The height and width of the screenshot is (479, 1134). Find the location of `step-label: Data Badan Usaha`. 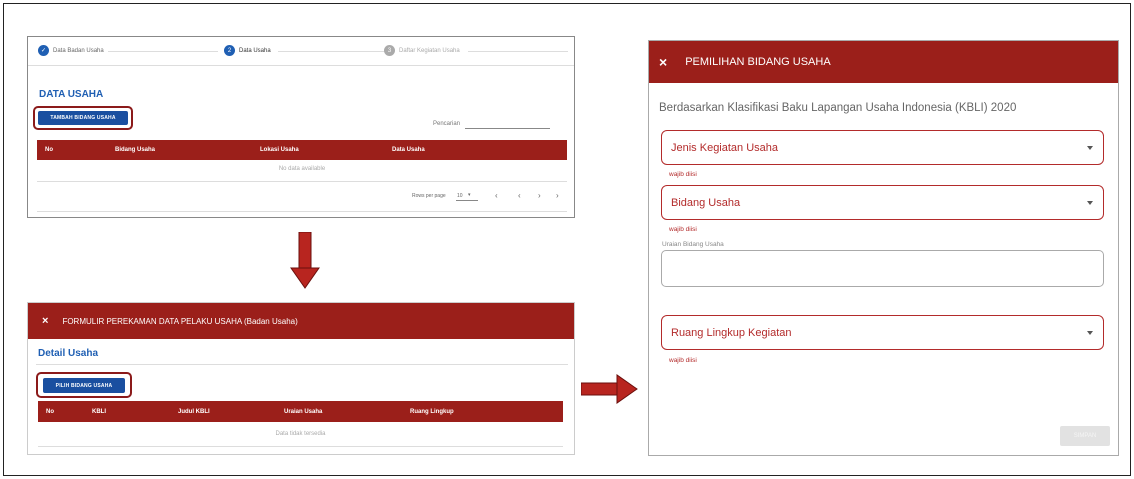

step-label: Data Badan Usaha is located at coordinates (78, 50).